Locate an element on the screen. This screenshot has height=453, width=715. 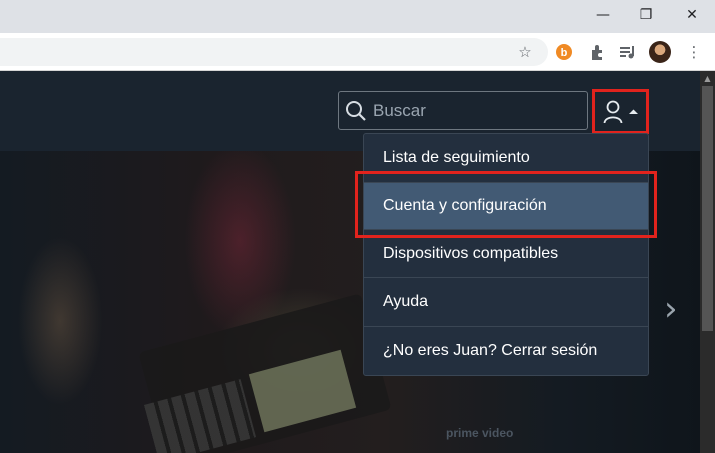
bittorrent-icon: b is located at coordinates (564, 52).